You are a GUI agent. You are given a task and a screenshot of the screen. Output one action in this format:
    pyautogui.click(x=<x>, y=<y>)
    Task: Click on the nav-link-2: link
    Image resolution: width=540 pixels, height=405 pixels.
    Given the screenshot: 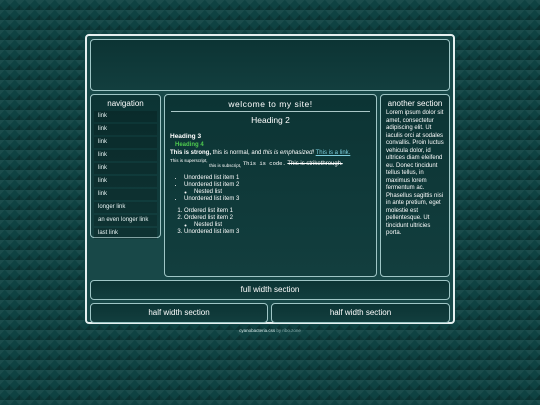 What is the action you would take?
    pyautogui.click(x=125, y=129)
    